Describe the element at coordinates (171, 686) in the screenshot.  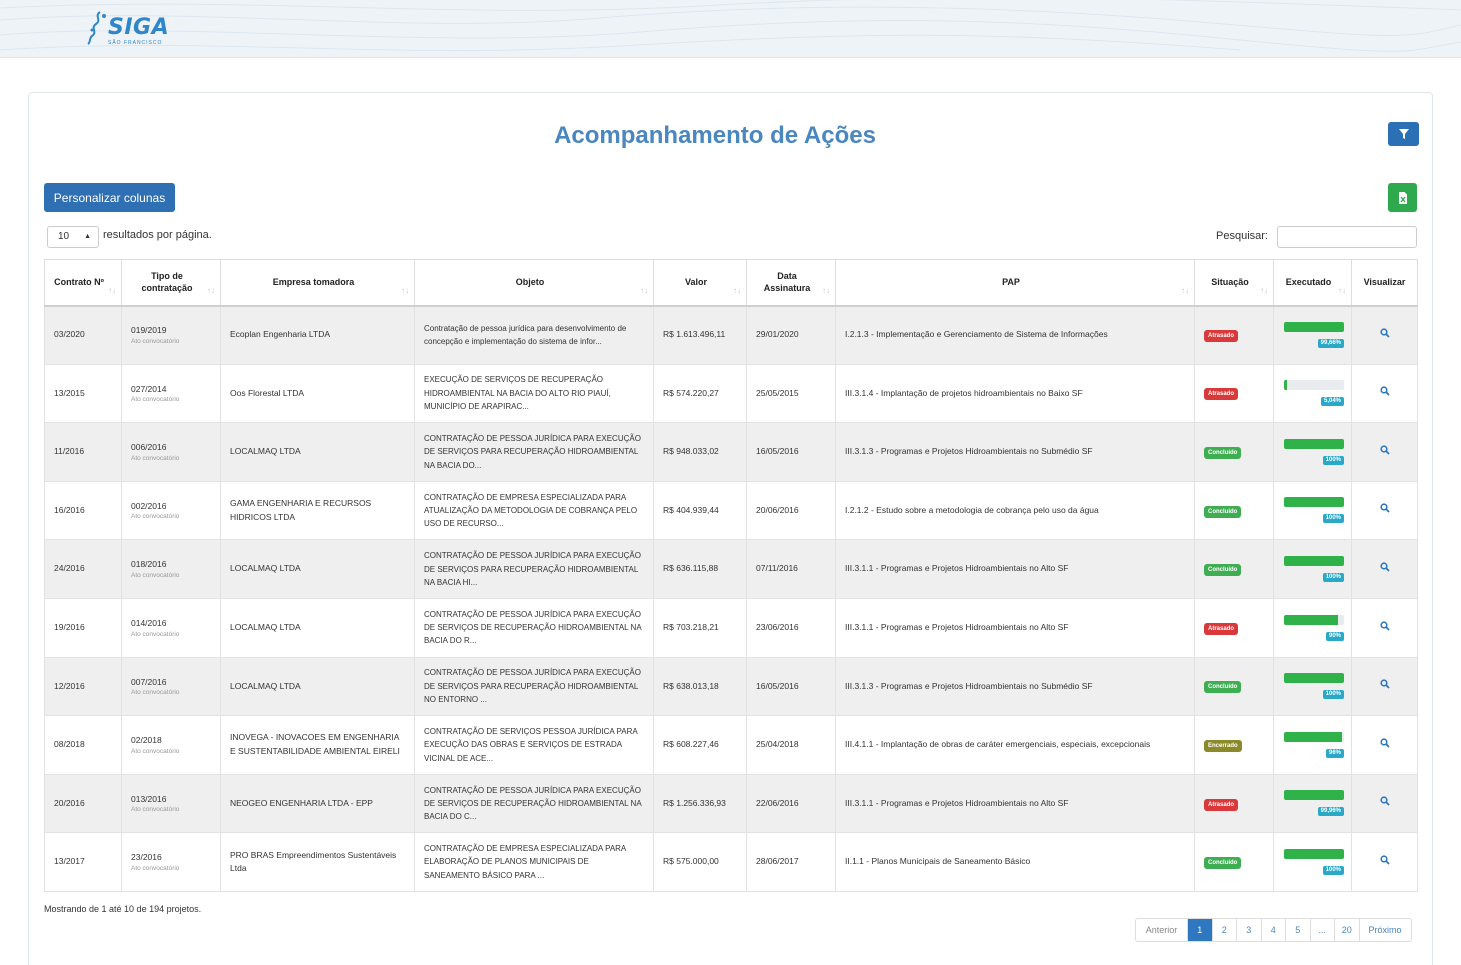
I see `cell-tipo: 007/2016 Ato convocatório` at that location.